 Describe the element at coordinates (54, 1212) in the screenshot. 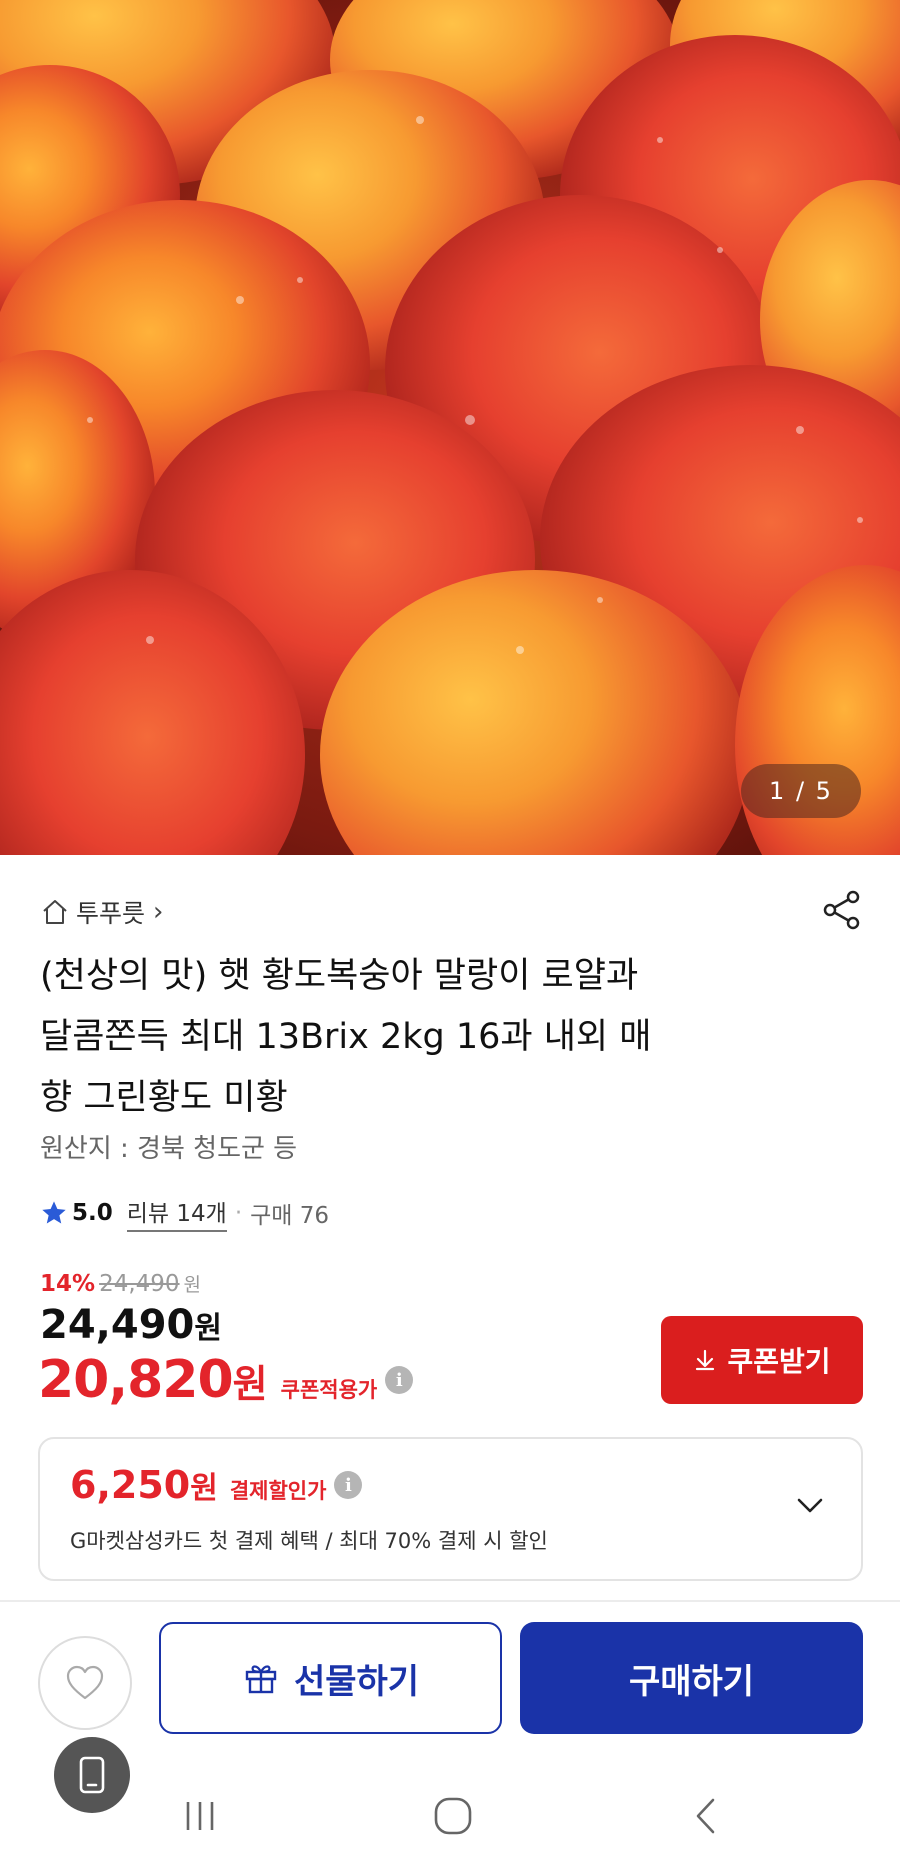

I see `star-icon` at that location.